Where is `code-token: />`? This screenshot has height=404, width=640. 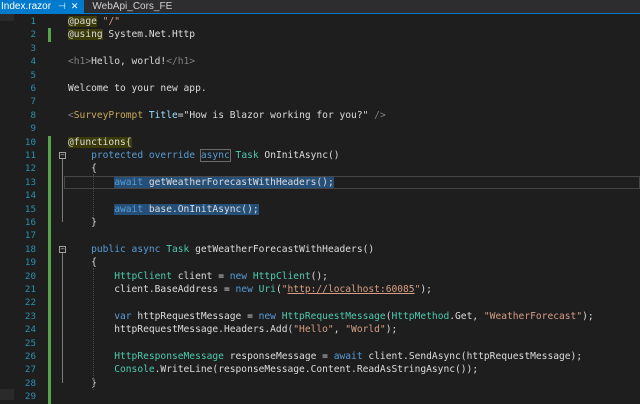 code-token: /> is located at coordinates (377, 115).